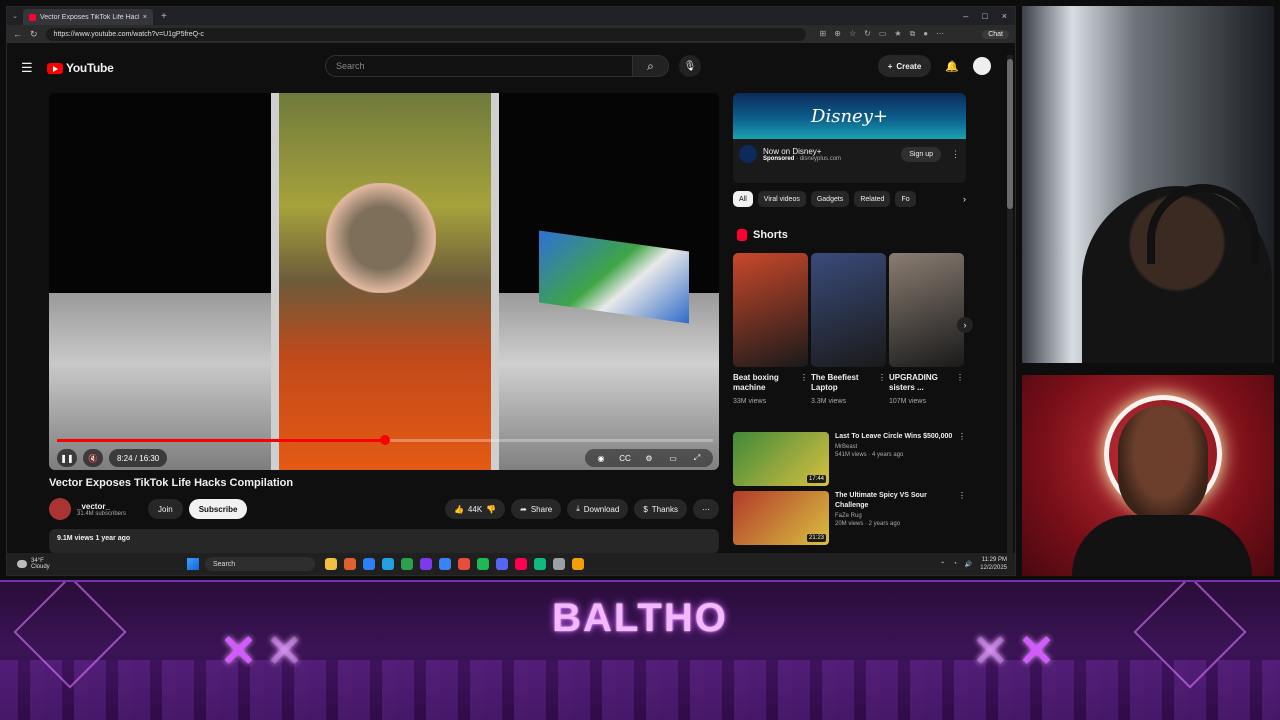 The image size is (1280, 720). Describe the element at coordinates (781, 518) in the screenshot. I see `video-thumbnail: 21:23` at that location.